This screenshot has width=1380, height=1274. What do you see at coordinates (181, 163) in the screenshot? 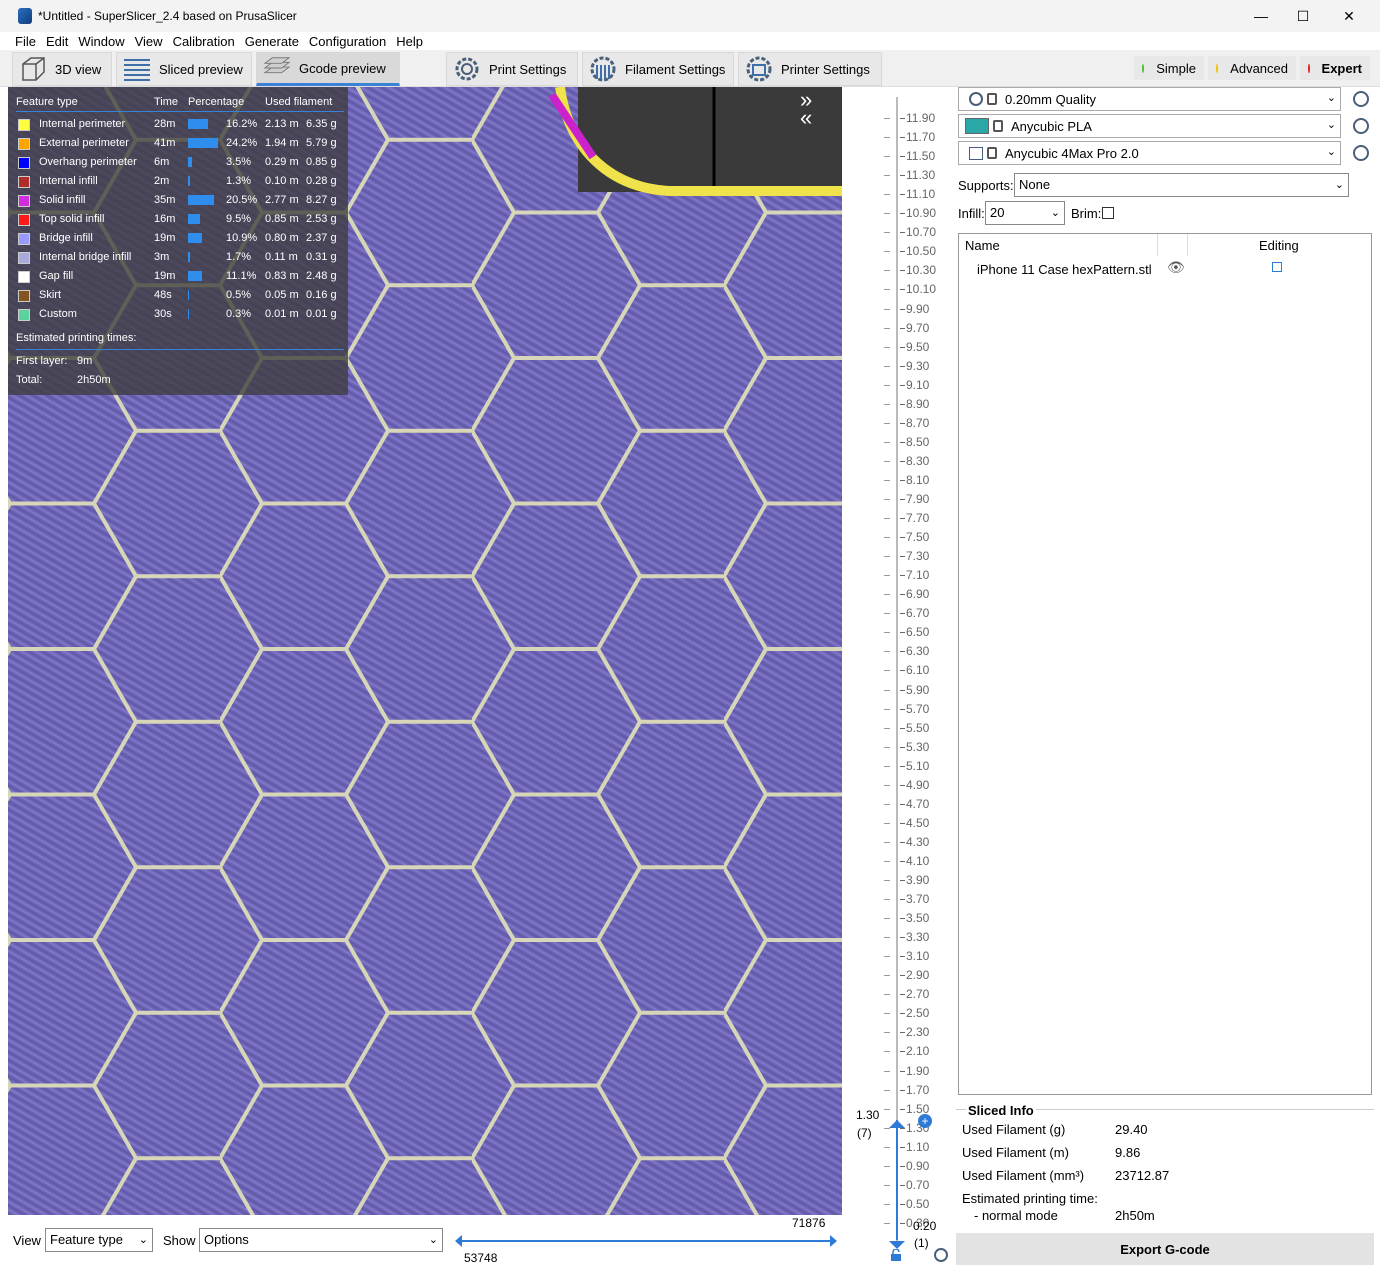
I see `legend-row: Overhang perimeter 6m 3.5% 0.29 m 0.85 g` at bounding box center [181, 163].